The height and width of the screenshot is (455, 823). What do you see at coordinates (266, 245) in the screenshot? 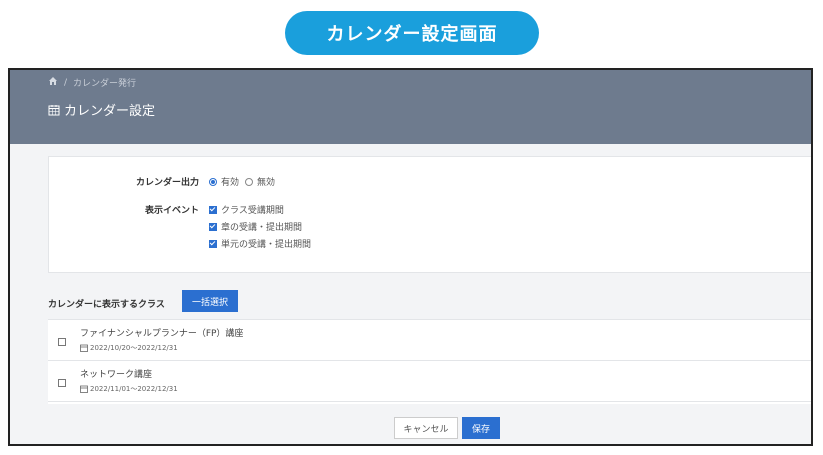
I see `event-label: 単元の受講・提出期間` at bounding box center [266, 245].